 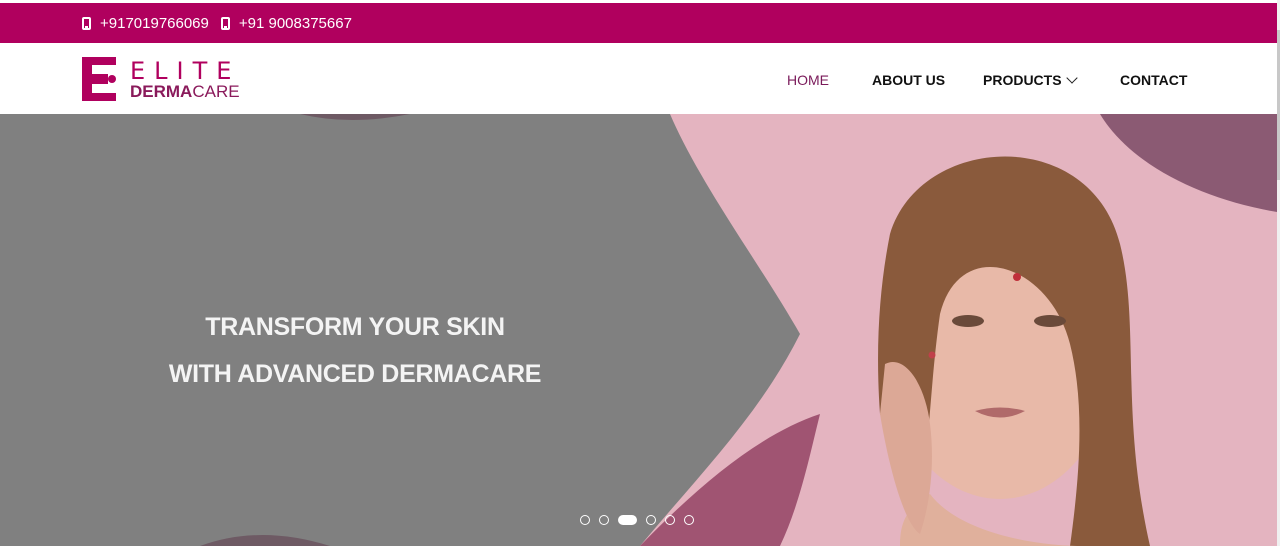 What do you see at coordinates (627, 520) in the screenshot?
I see `slide-dot-3-active` at bounding box center [627, 520].